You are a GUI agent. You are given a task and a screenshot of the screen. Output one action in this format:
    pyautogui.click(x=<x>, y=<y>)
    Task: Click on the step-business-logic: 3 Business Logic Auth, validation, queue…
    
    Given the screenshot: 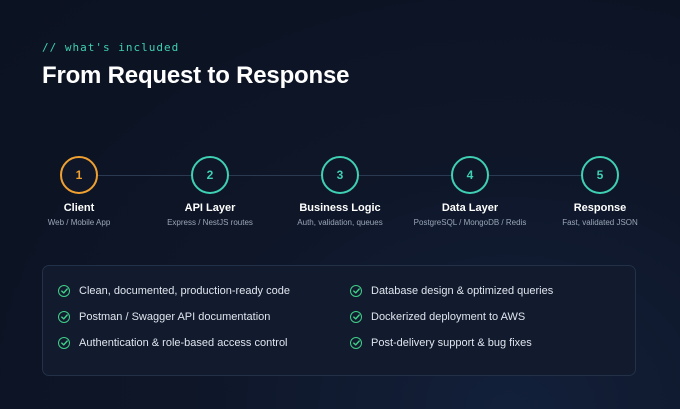 What is the action you would take?
    pyautogui.click(x=340, y=191)
    